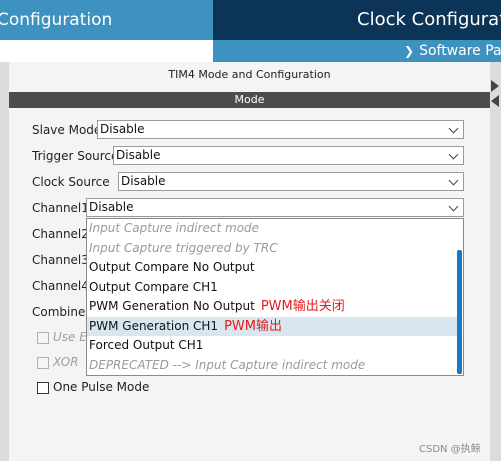 The height and width of the screenshot is (461, 501). Describe the element at coordinates (409, 51) in the screenshot. I see `chevron-down-icon: ❯` at that location.